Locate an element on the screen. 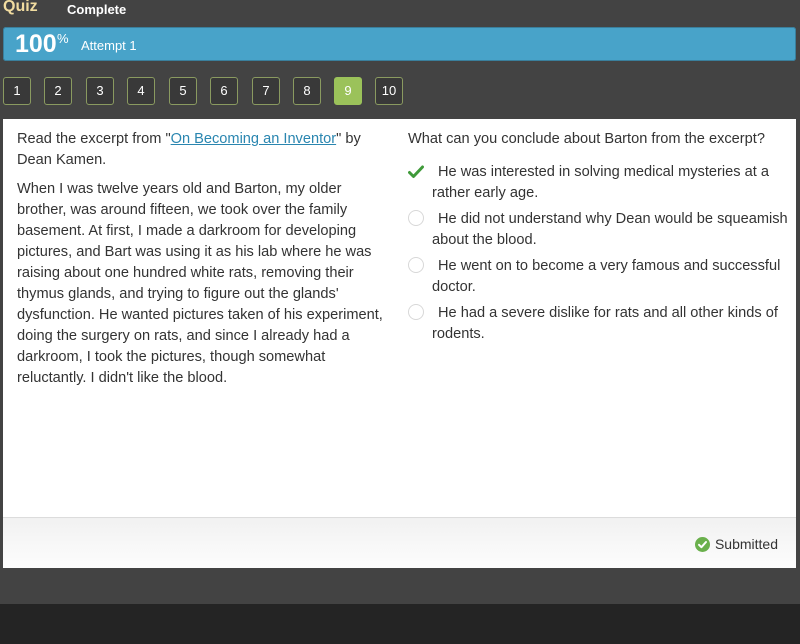 The width and height of the screenshot is (800, 644). question-button-1: 1 is located at coordinates (17, 91).